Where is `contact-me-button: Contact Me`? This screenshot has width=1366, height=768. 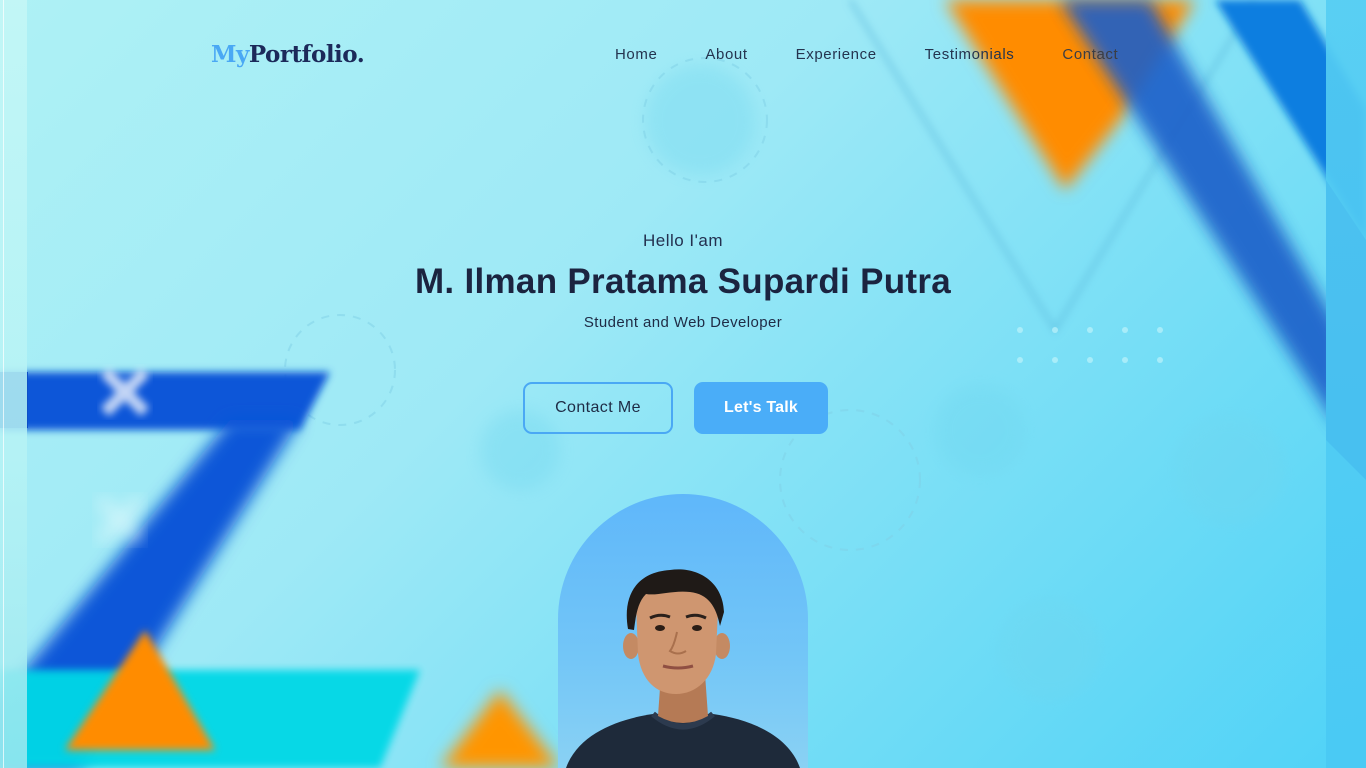
contact-me-button: Contact Me is located at coordinates (598, 408).